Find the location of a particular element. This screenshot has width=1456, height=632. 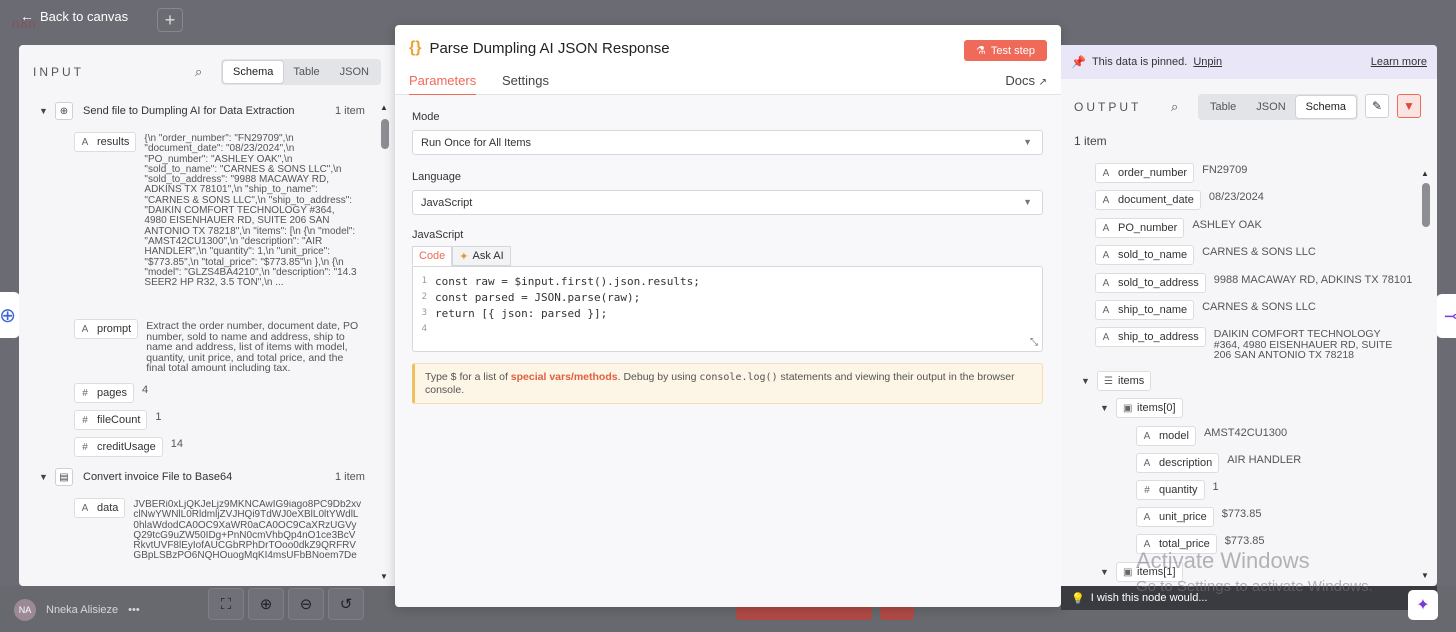

right-node-connector-icon: ⊸ is located at coordinates (1446, 316).